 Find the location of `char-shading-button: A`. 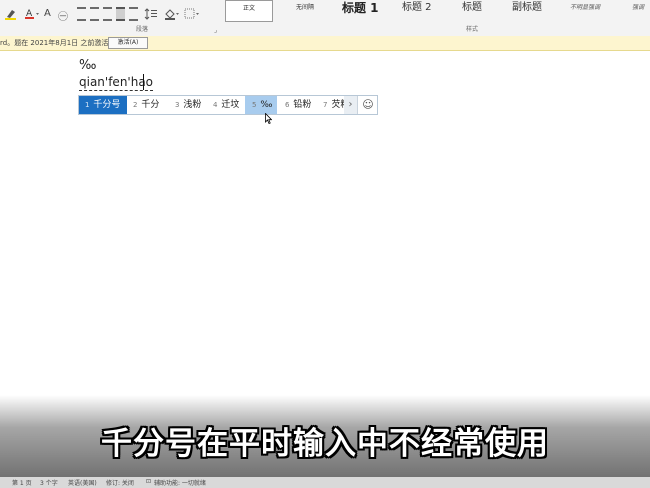

char-shading-button: A is located at coordinates (47, 13).